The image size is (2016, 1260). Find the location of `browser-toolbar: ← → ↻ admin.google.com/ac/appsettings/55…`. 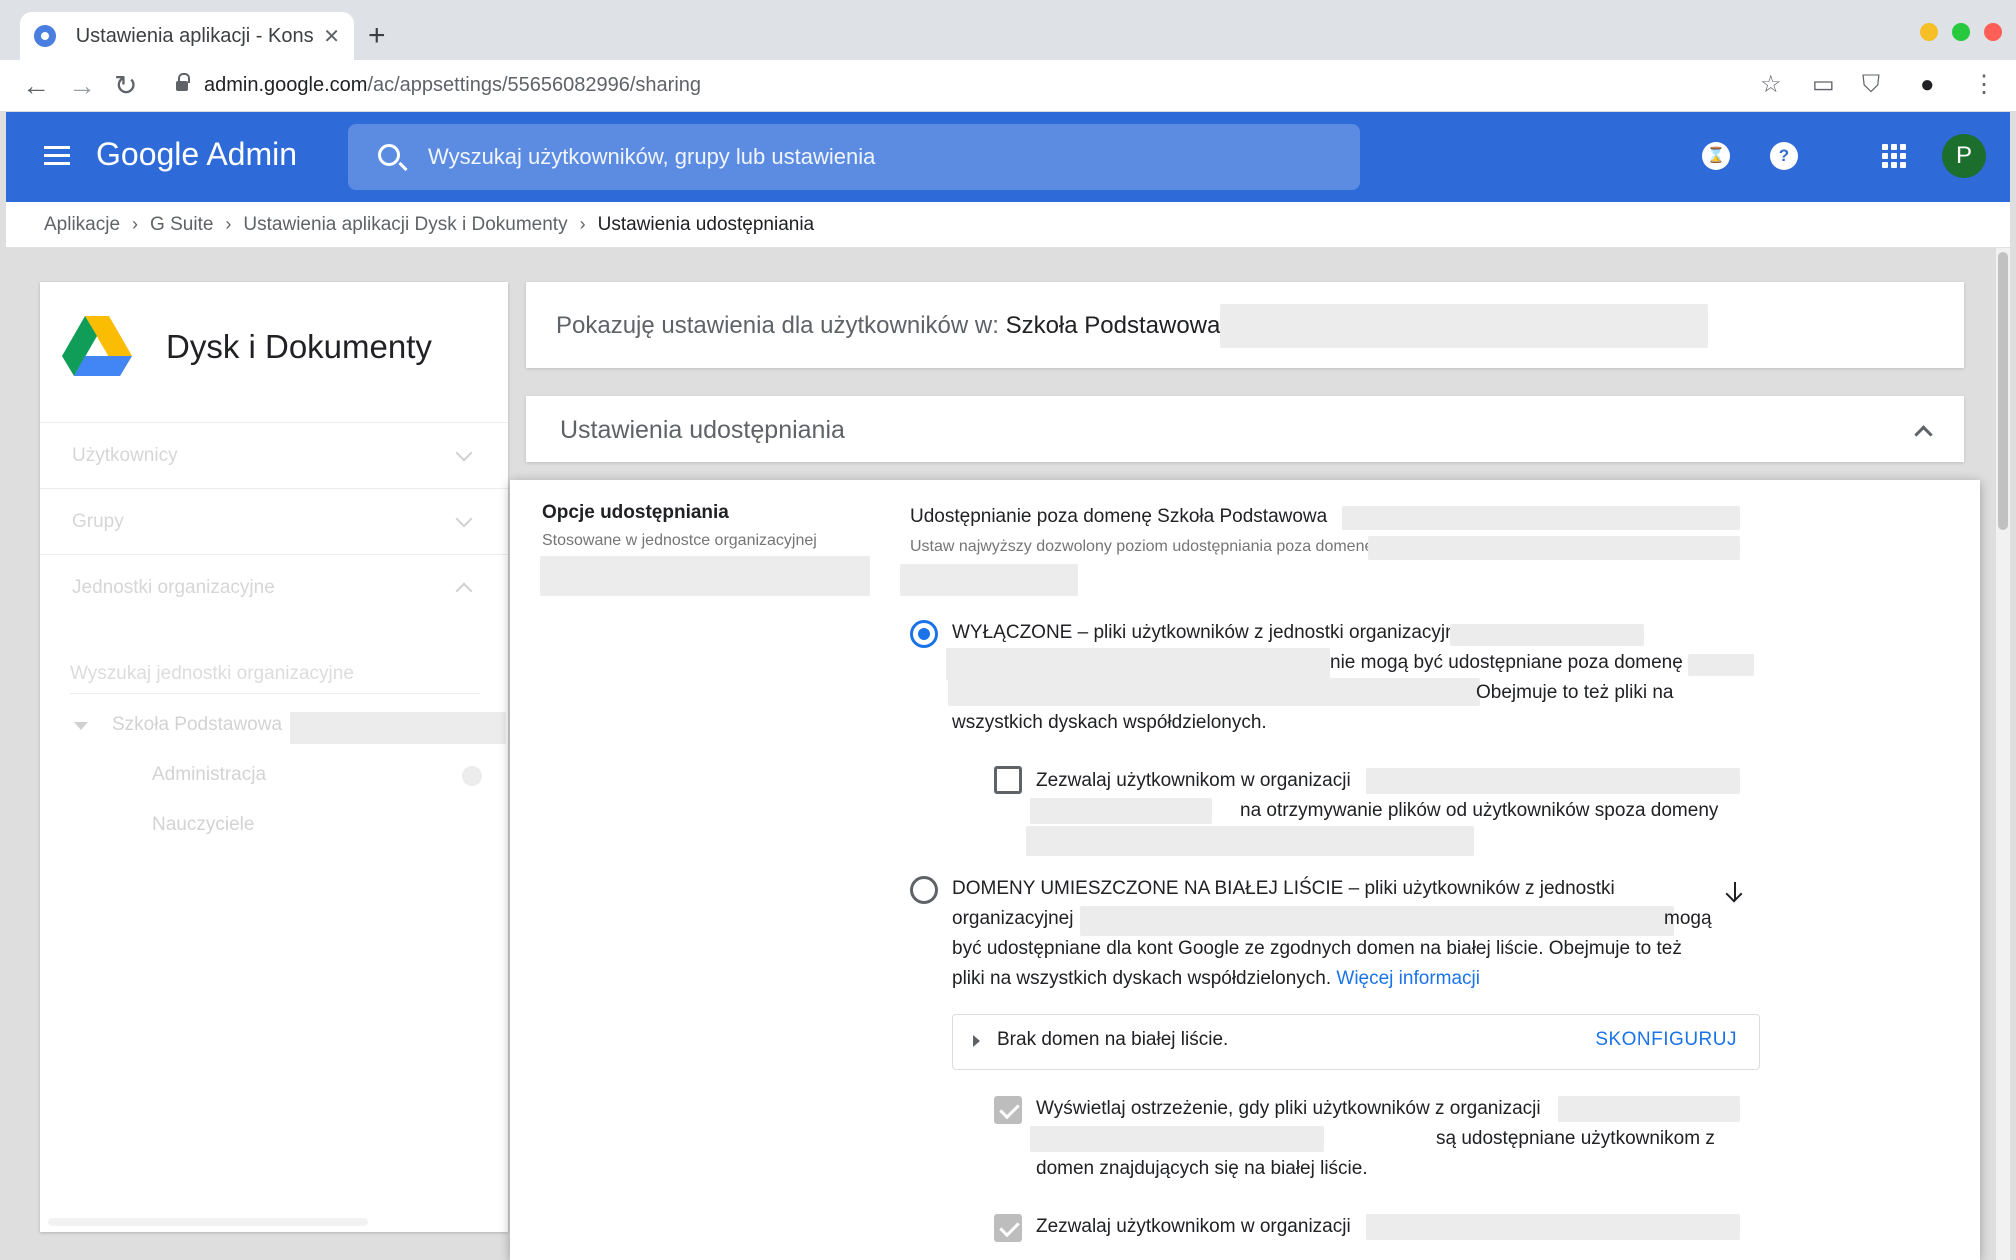

browser-toolbar: ← → ↻ admin.google.com/ac/appsettings/55… is located at coordinates (1008, 86).